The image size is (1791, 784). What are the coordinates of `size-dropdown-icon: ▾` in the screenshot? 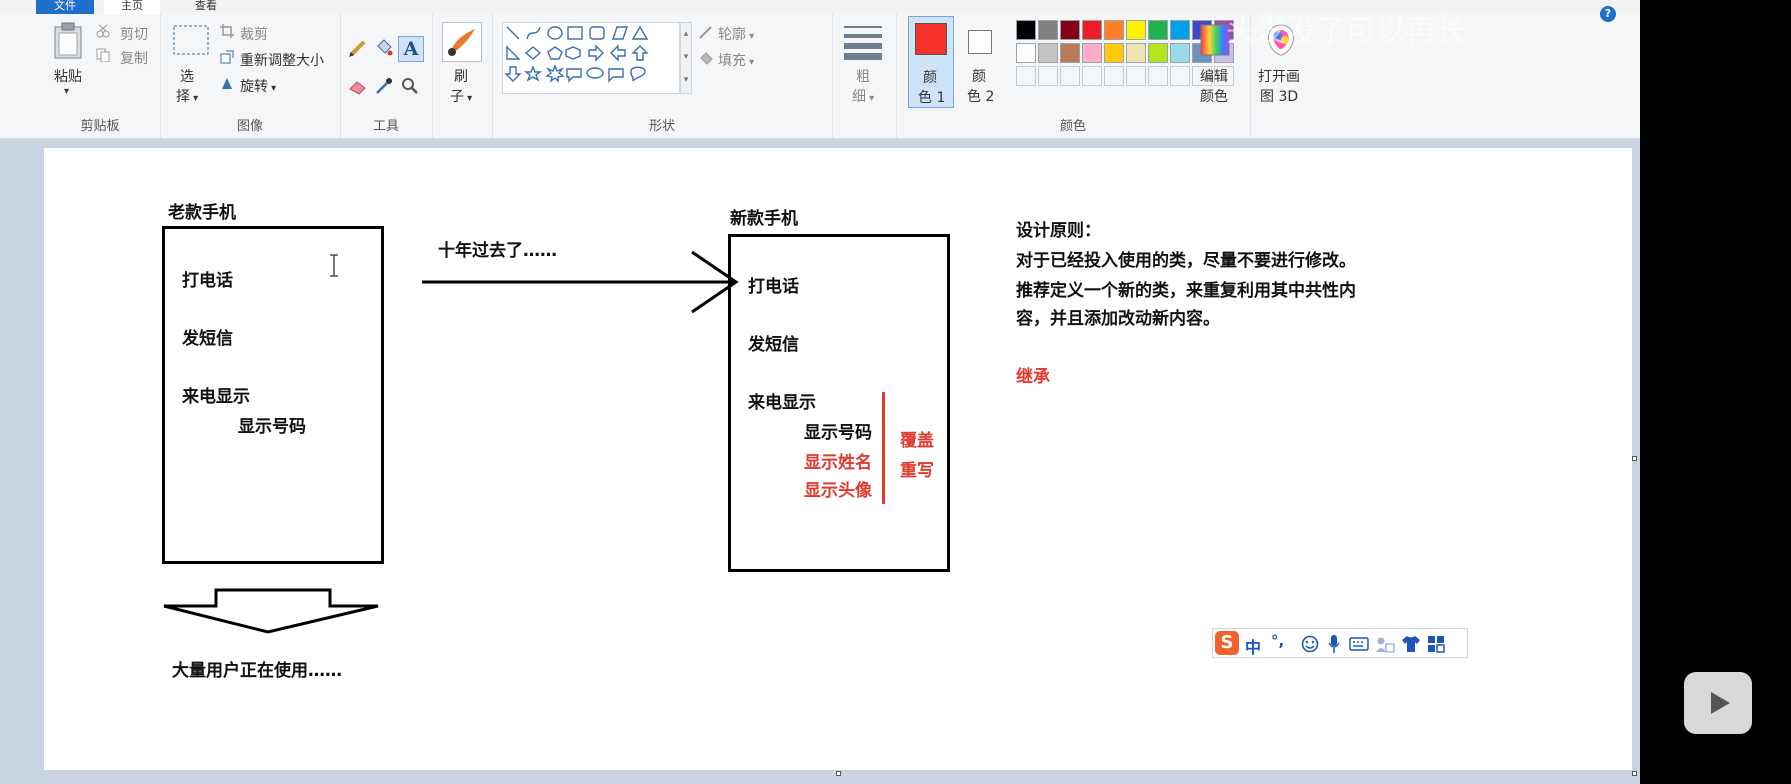 It's located at (870, 98).